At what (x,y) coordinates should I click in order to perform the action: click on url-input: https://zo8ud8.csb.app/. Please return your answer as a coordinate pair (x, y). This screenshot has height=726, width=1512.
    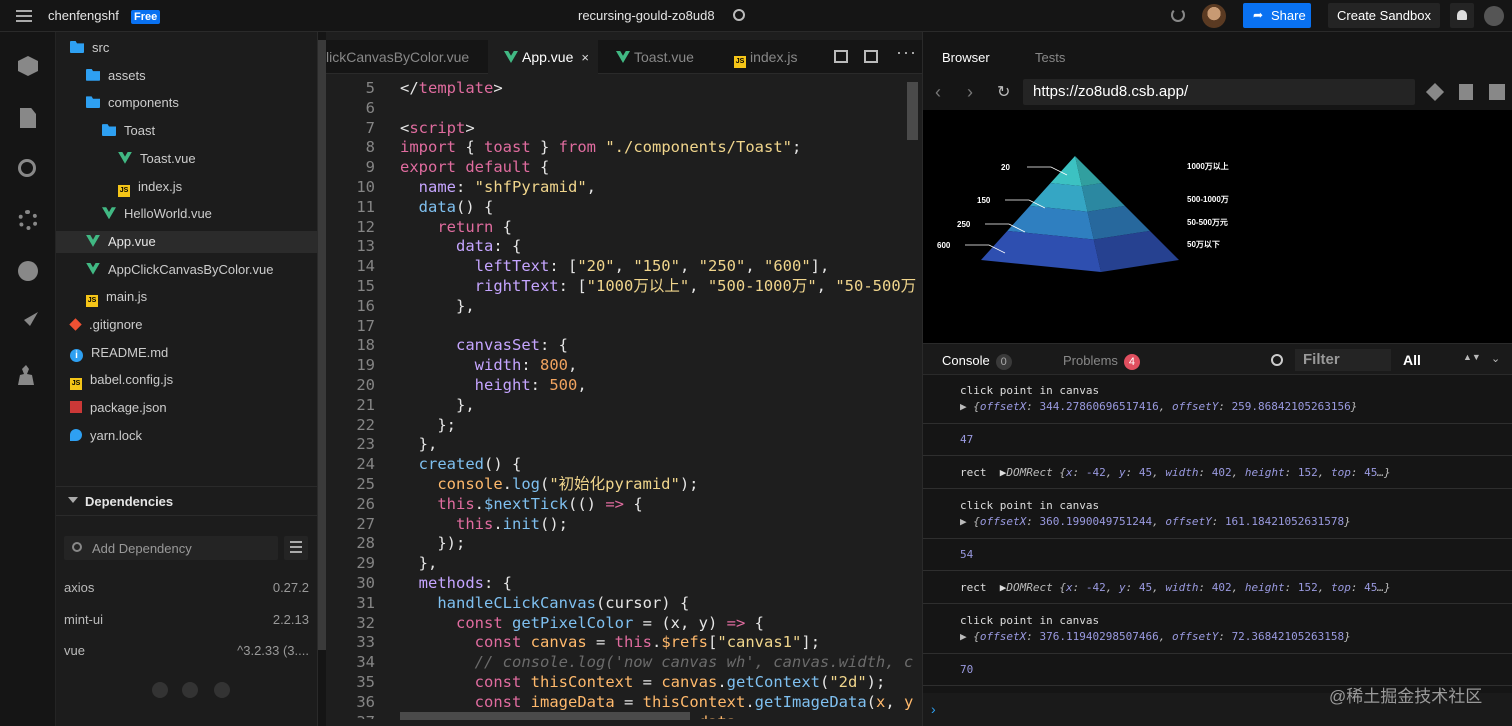
    Looking at the image, I should click on (1219, 92).